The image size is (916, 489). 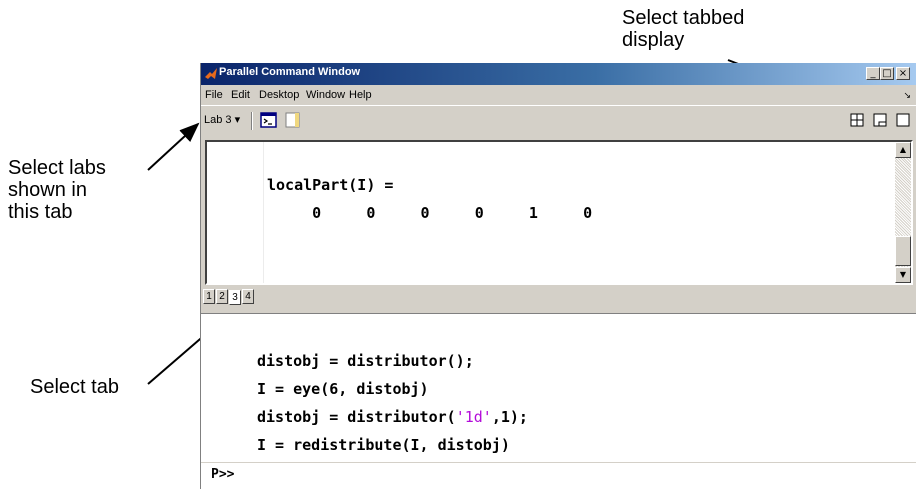 What do you see at coordinates (235, 297) in the screenshot?
I see `tab-3: 3` at bounding box center [235, 297].